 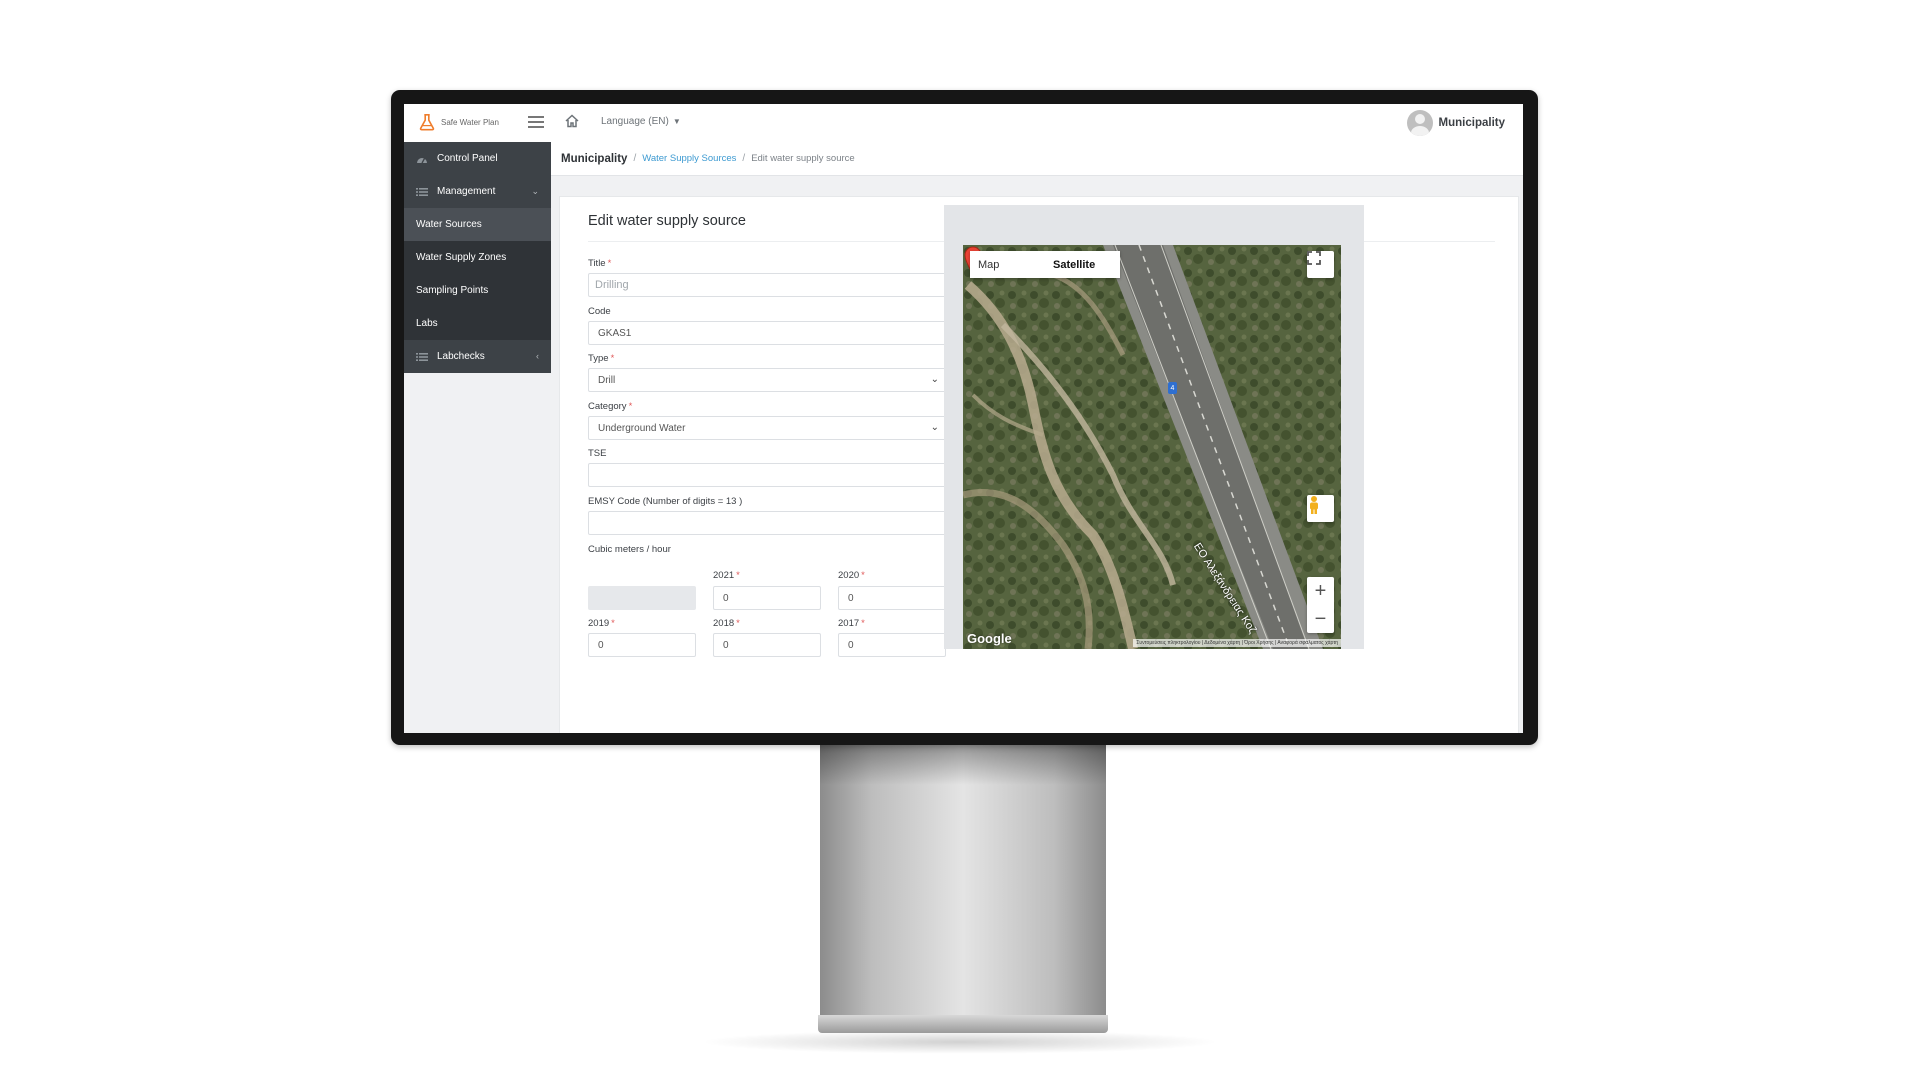 What do you see at coordinates (803, 158) in the screenshot?
I see `breadcrumb-current: Edit water supply source` at bounding box center [803, 158].